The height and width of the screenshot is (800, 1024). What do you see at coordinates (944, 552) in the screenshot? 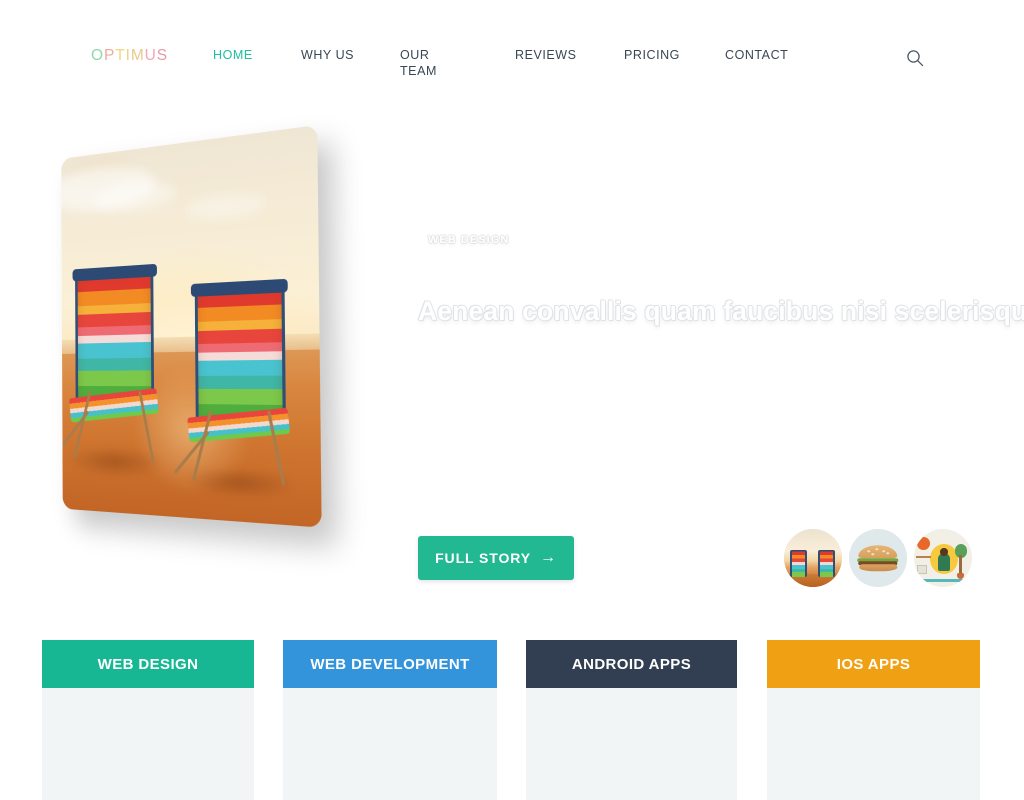
I see `person-head` at bounding box center [944, 552].